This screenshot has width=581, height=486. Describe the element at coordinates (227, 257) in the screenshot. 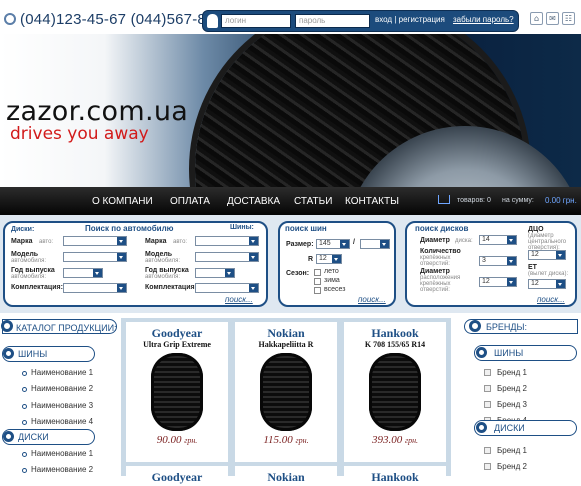

I see `tire-model-select` at that location.